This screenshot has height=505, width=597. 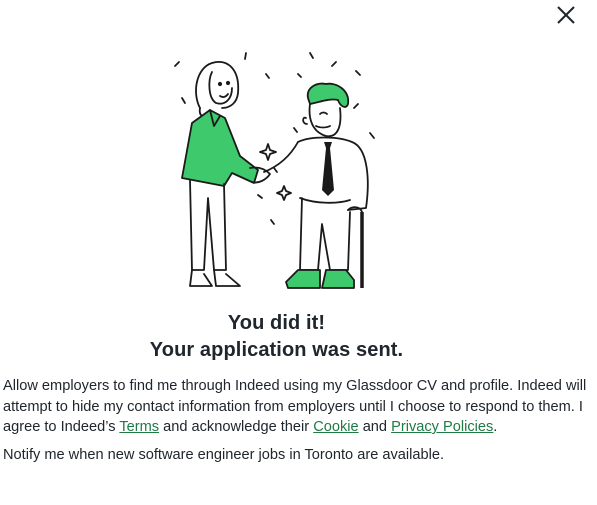 I want to click on cookie-link: Cookie, so click(x=335, y=427).